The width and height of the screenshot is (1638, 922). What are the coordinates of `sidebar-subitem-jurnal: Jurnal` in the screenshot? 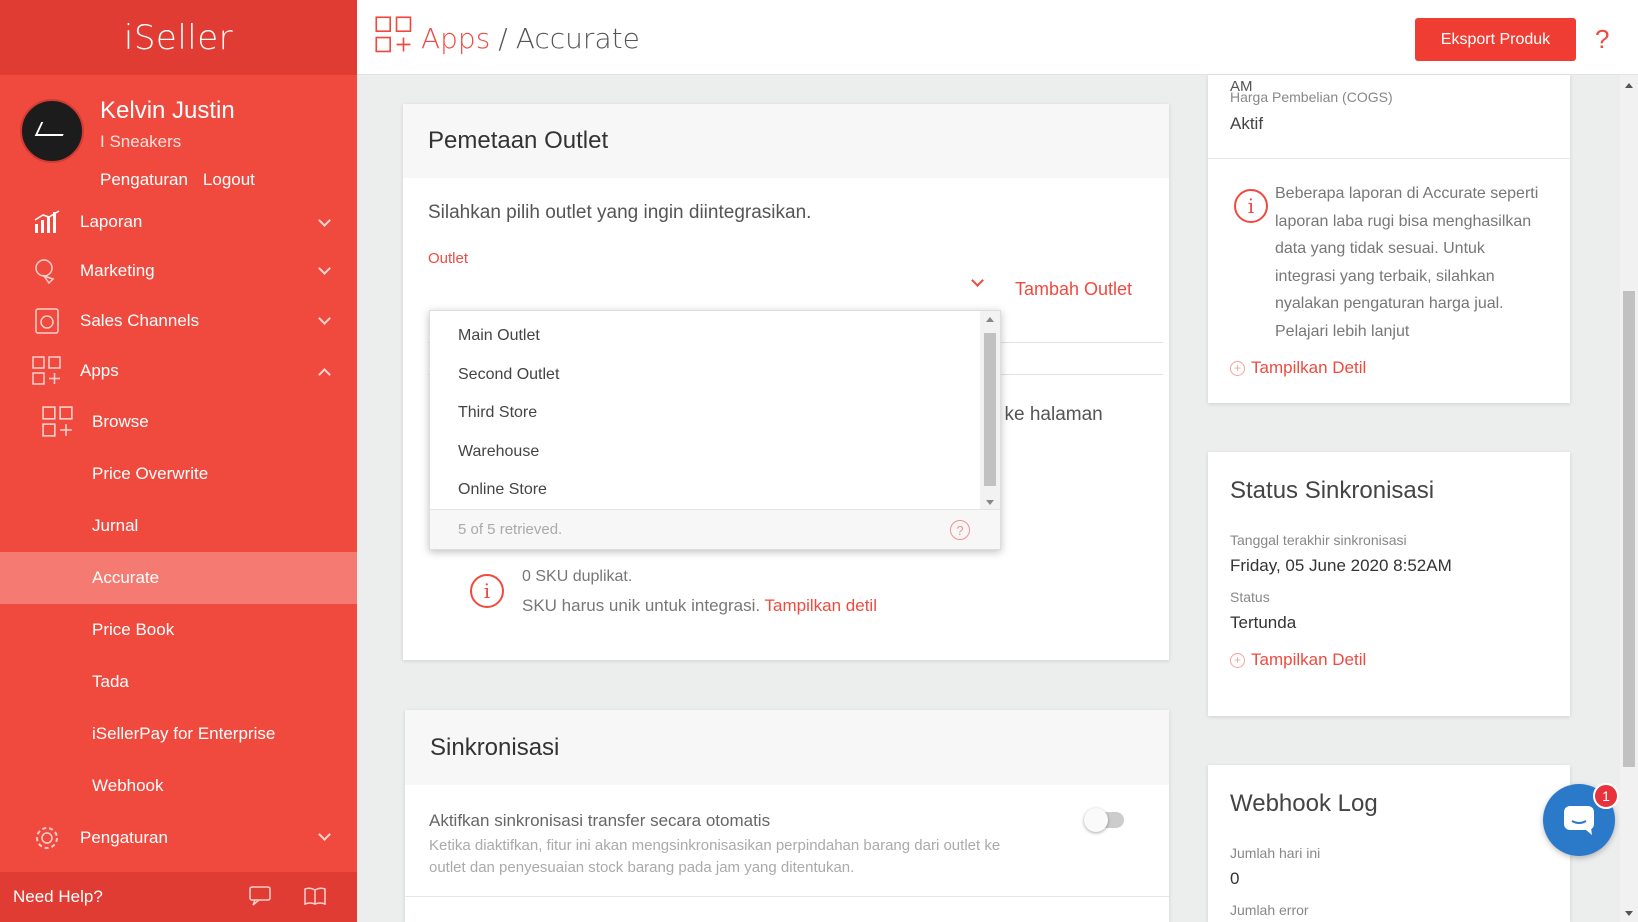 It's located at (178, 526).